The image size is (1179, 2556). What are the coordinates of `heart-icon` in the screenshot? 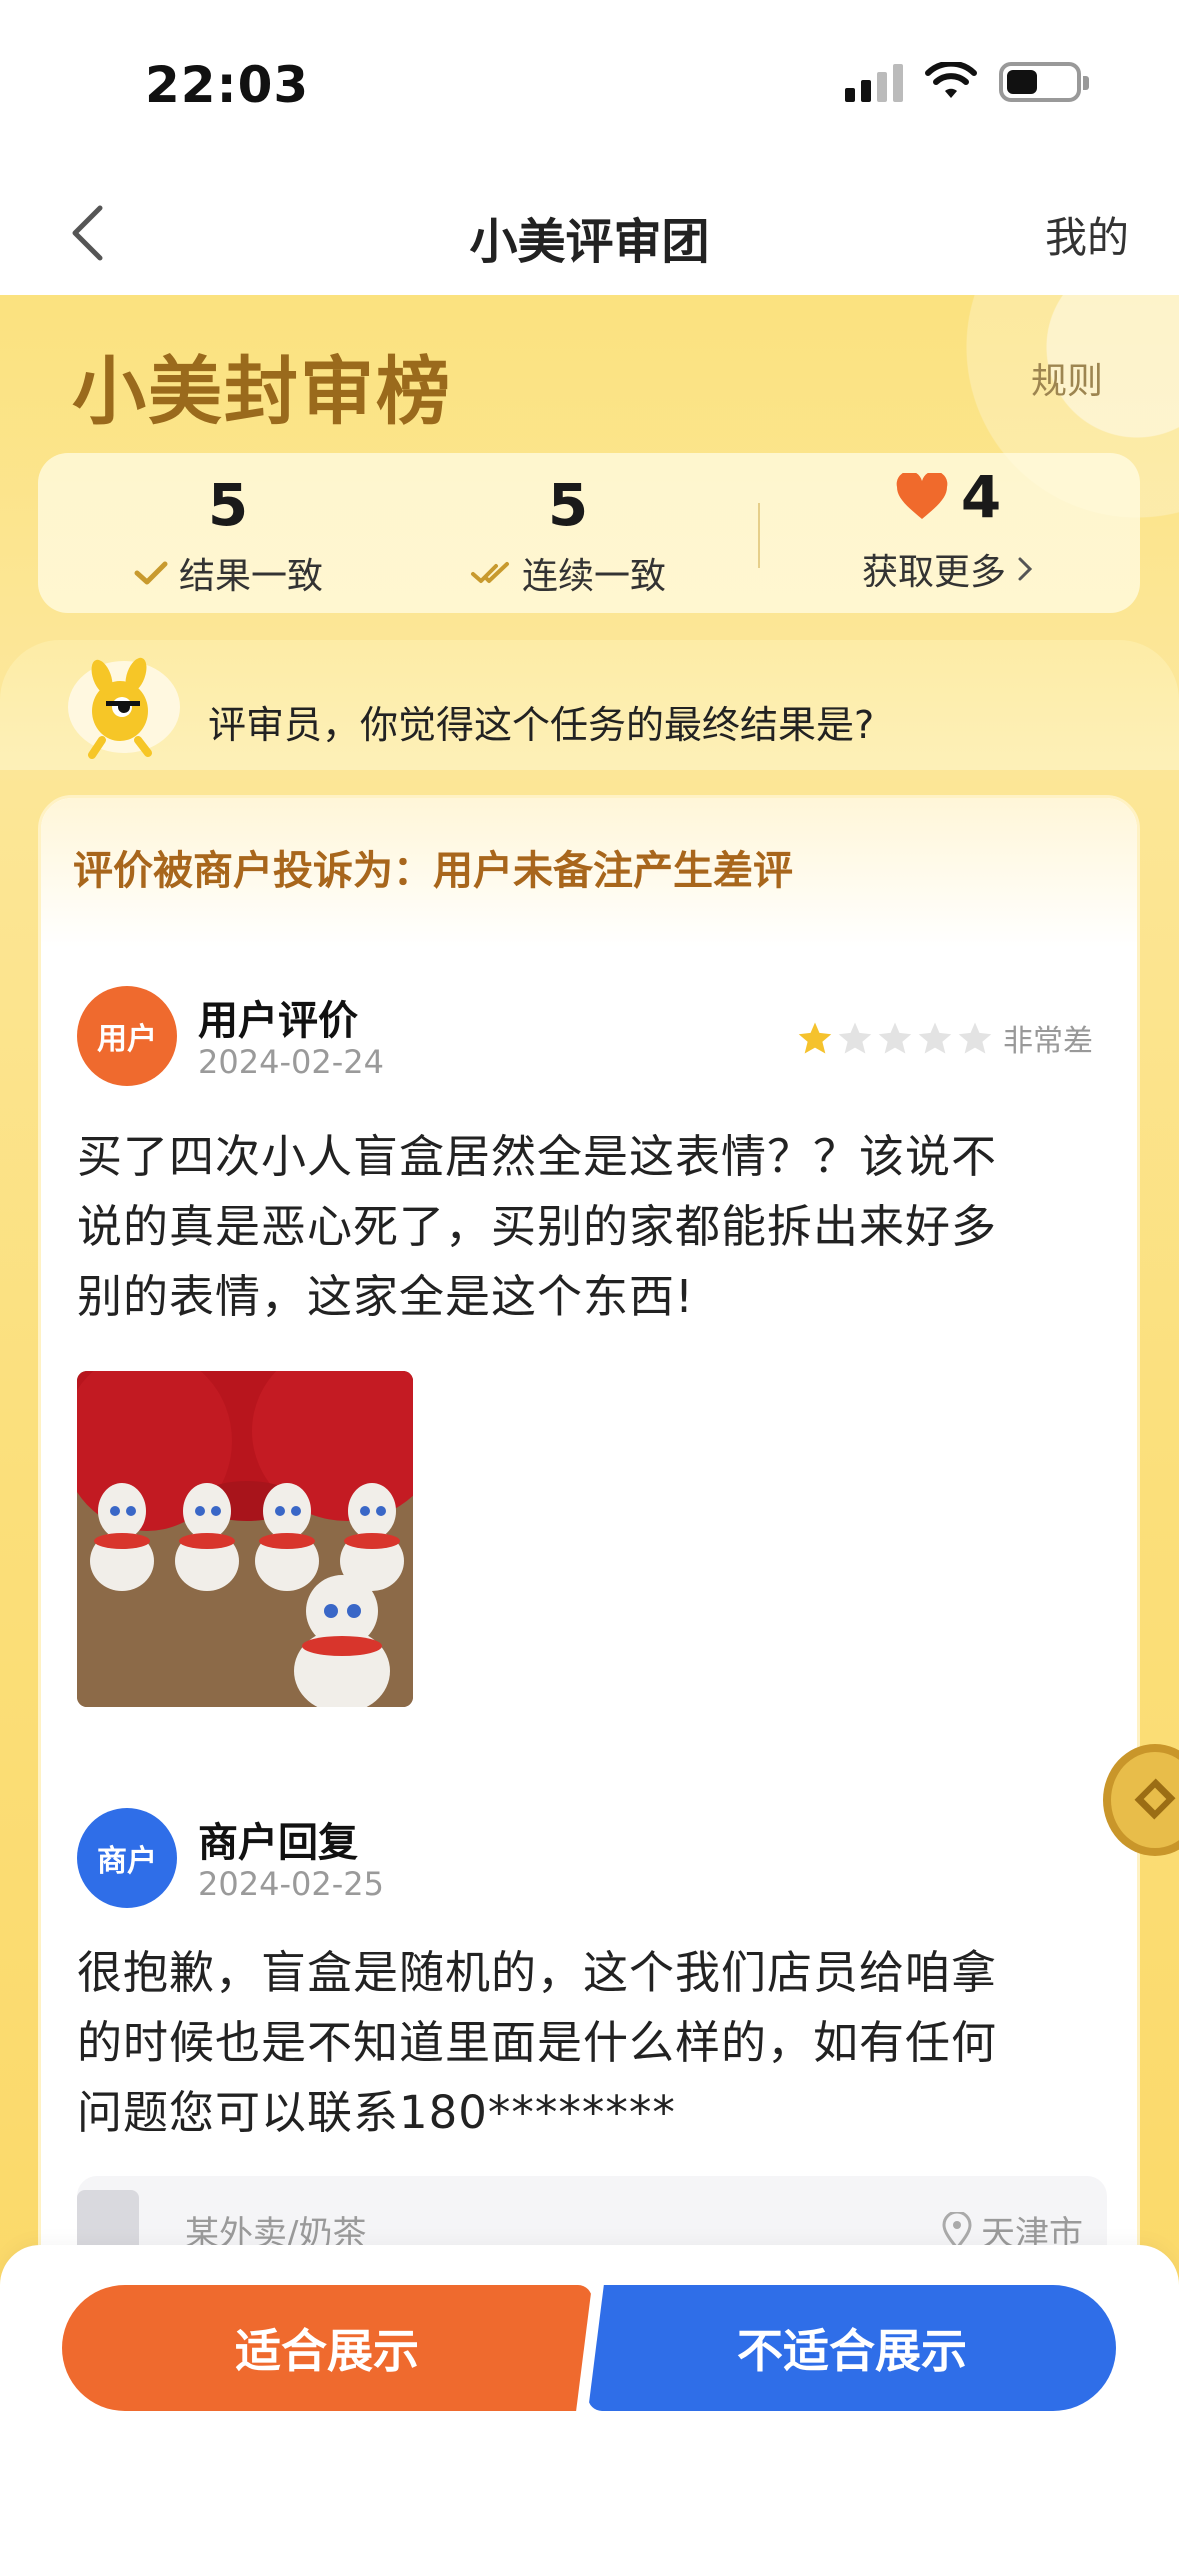 It's located at (922, 496).